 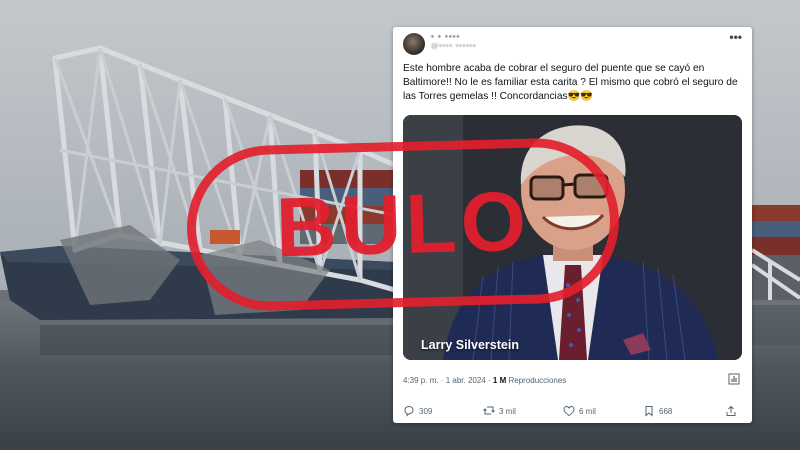 I want to click on reply-count: 309, so click(x=426, y=411).